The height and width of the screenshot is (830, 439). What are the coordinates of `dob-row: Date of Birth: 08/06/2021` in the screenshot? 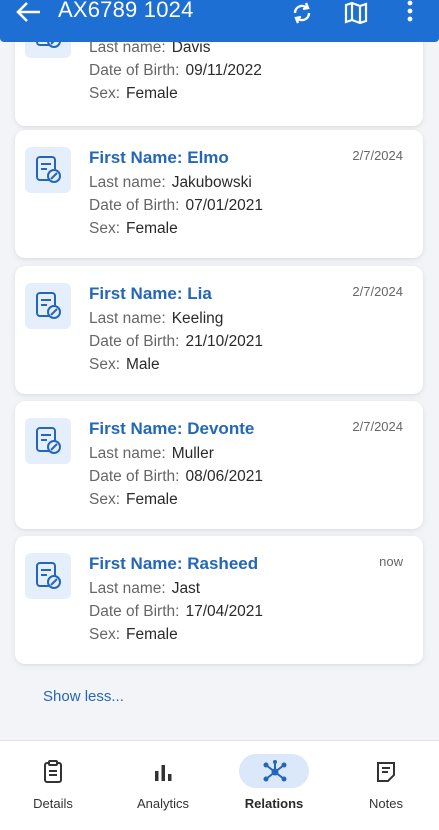 It's located at (176, 477).